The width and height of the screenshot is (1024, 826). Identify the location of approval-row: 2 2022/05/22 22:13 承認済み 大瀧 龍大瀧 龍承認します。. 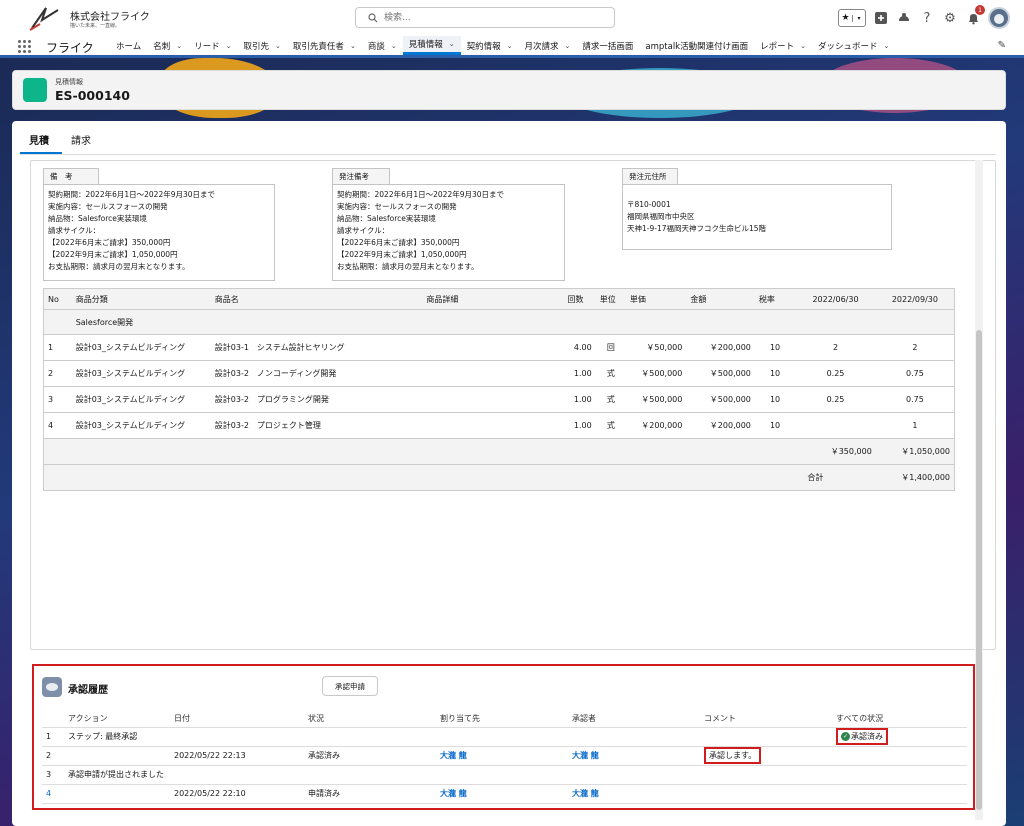
(504, 756).